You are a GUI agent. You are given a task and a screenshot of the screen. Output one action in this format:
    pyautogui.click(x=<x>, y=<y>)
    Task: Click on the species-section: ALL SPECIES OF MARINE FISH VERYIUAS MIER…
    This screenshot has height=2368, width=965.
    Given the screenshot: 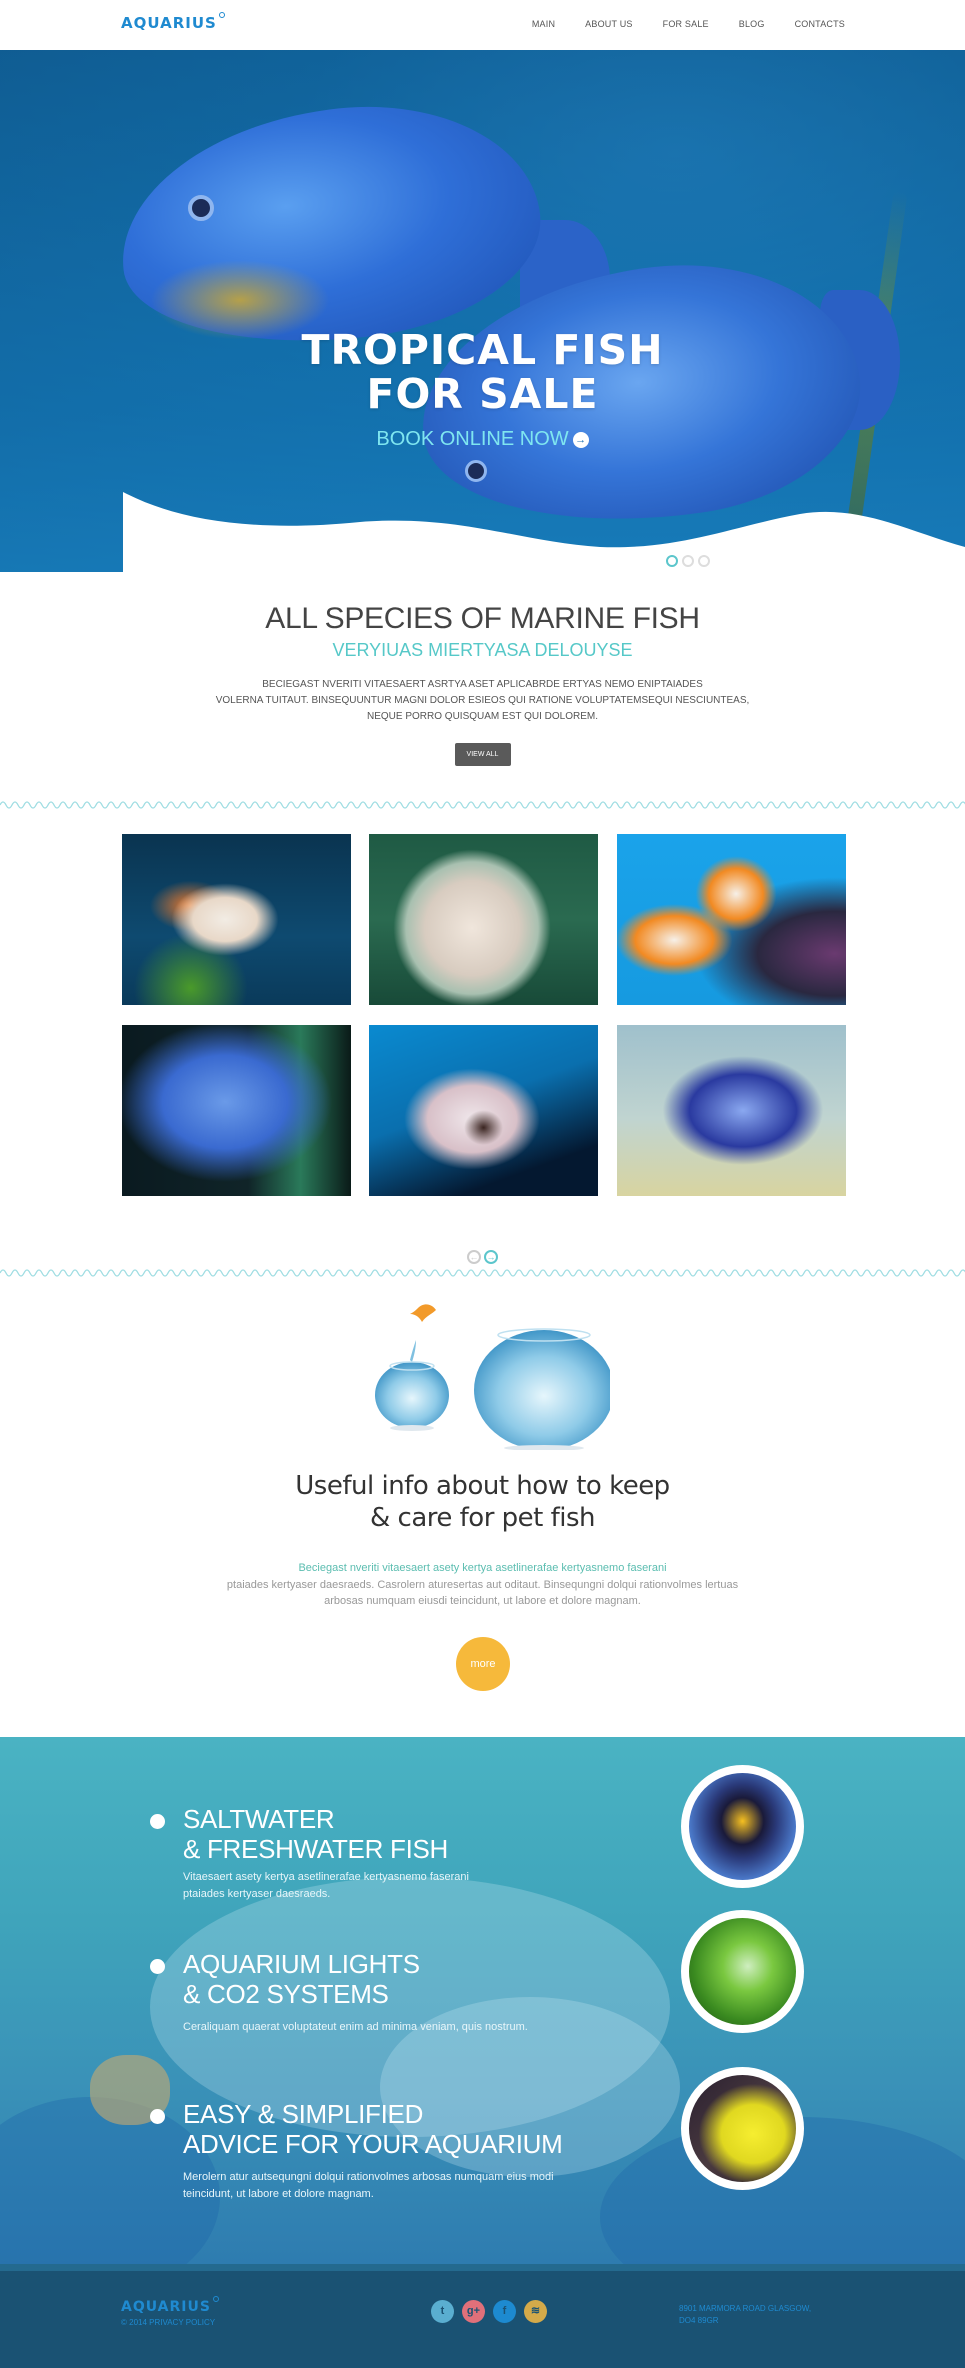 What is the action you would take?
    pyautogui.click(x=482, y=685)
    